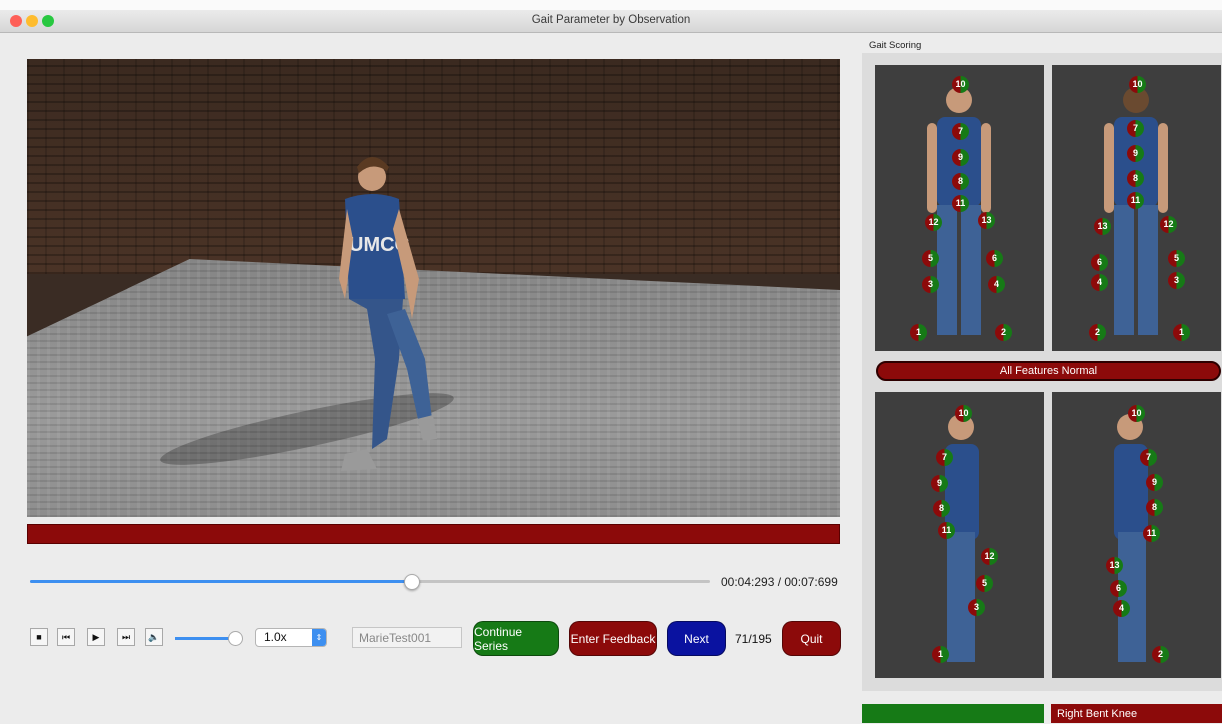 This screenshot has height=724, width=1222. Describe the element at coordinates (1136, 413) in the screenshot. I see `score-marker-right-10: 10` at that location.